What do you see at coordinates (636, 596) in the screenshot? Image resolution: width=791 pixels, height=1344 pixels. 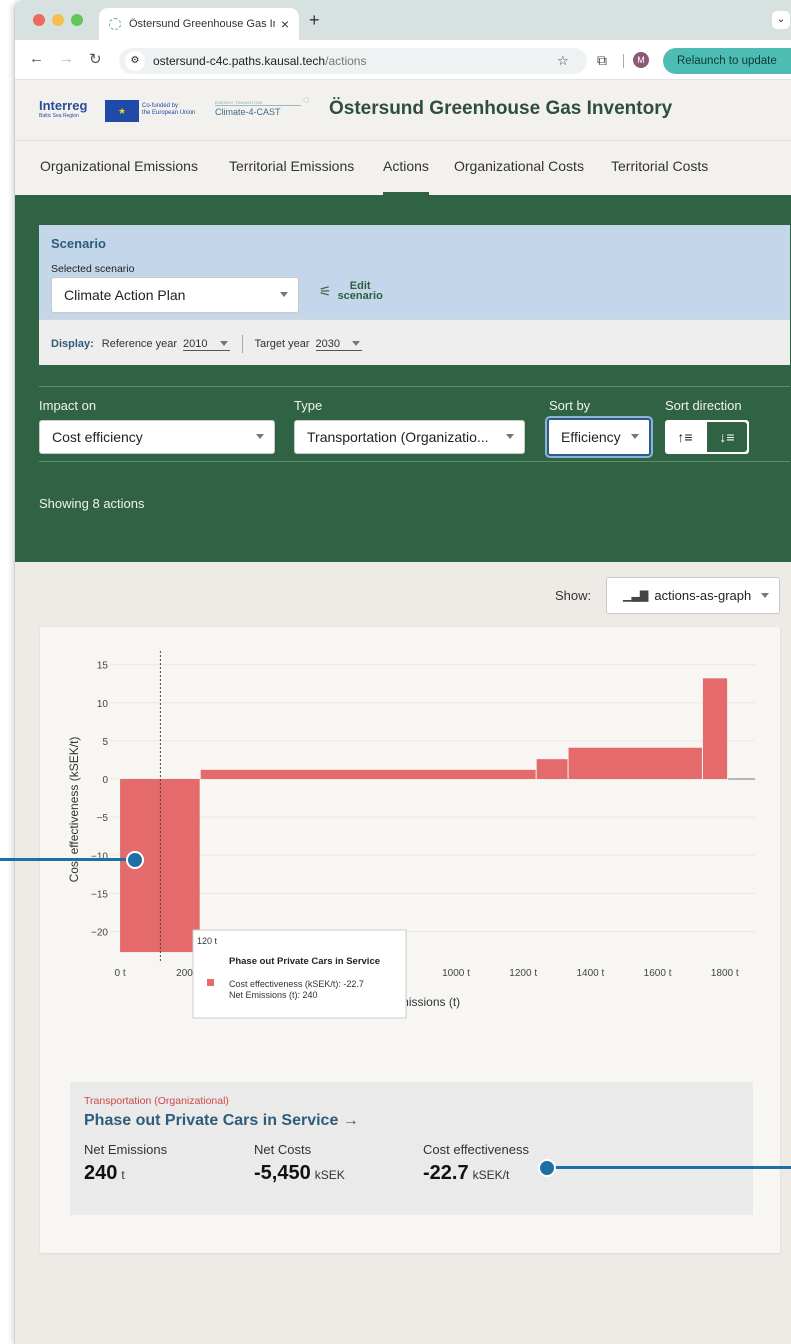 I see `bar-chart-icon: ▁▃▇` at bounding box center [636, 596].